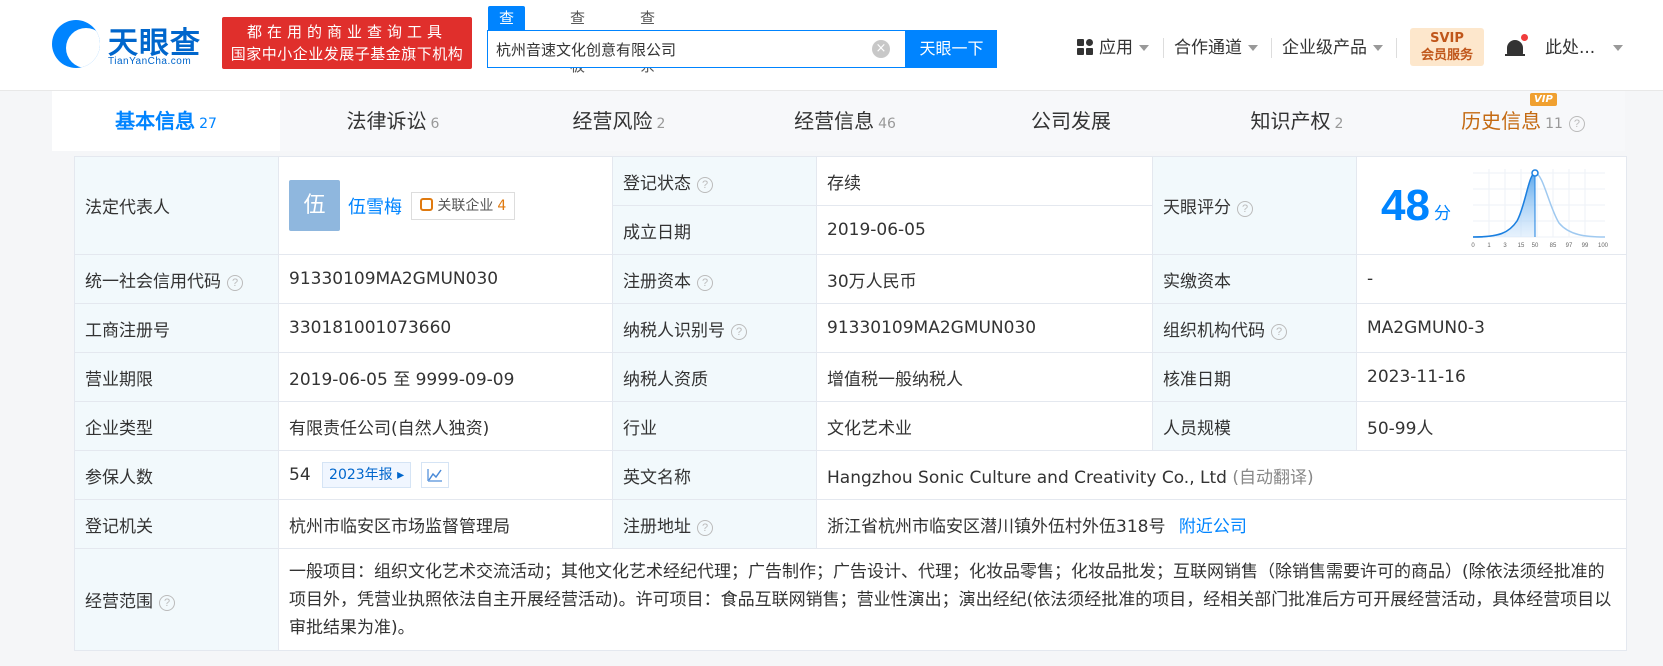 The image size is (1663, 666). Describe the element at coordinates (1491, 426) in the screenshot. I see `staff-value: 50-99人` at that location.